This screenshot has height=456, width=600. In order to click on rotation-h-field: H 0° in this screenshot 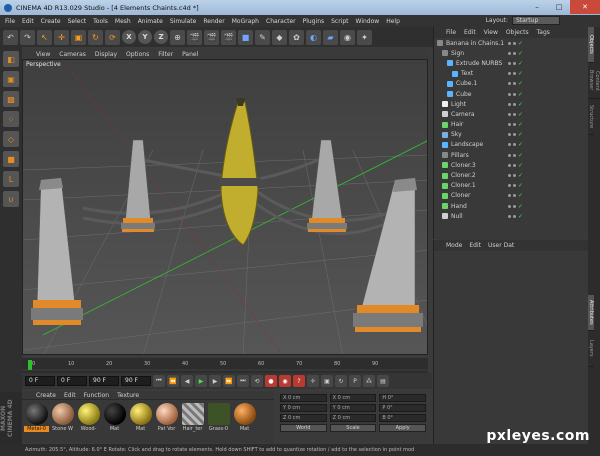, I will do `click(403, 398)`.